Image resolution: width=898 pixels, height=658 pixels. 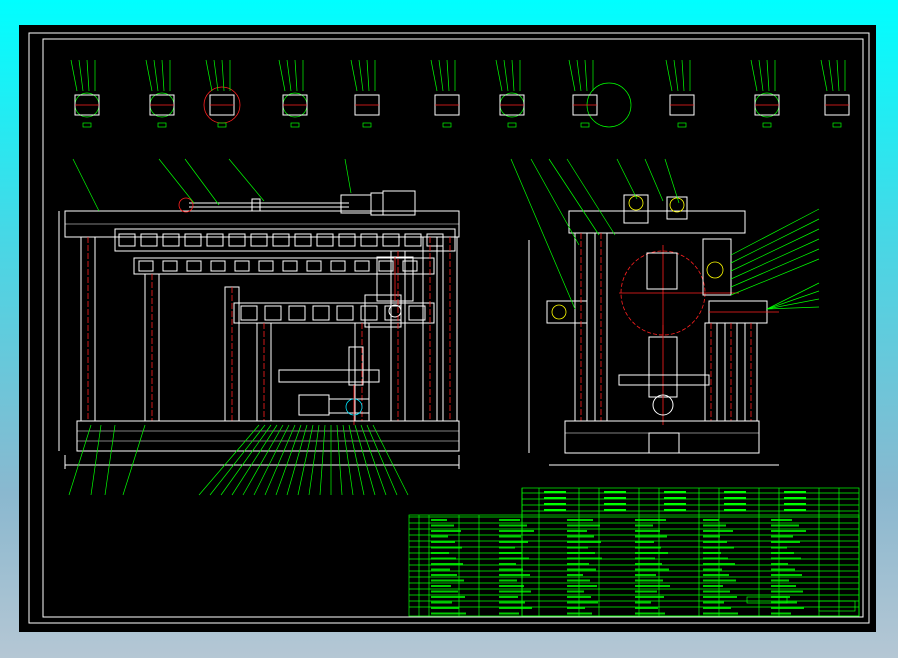 I want to click on bom-table, so click(x=634, y=552).